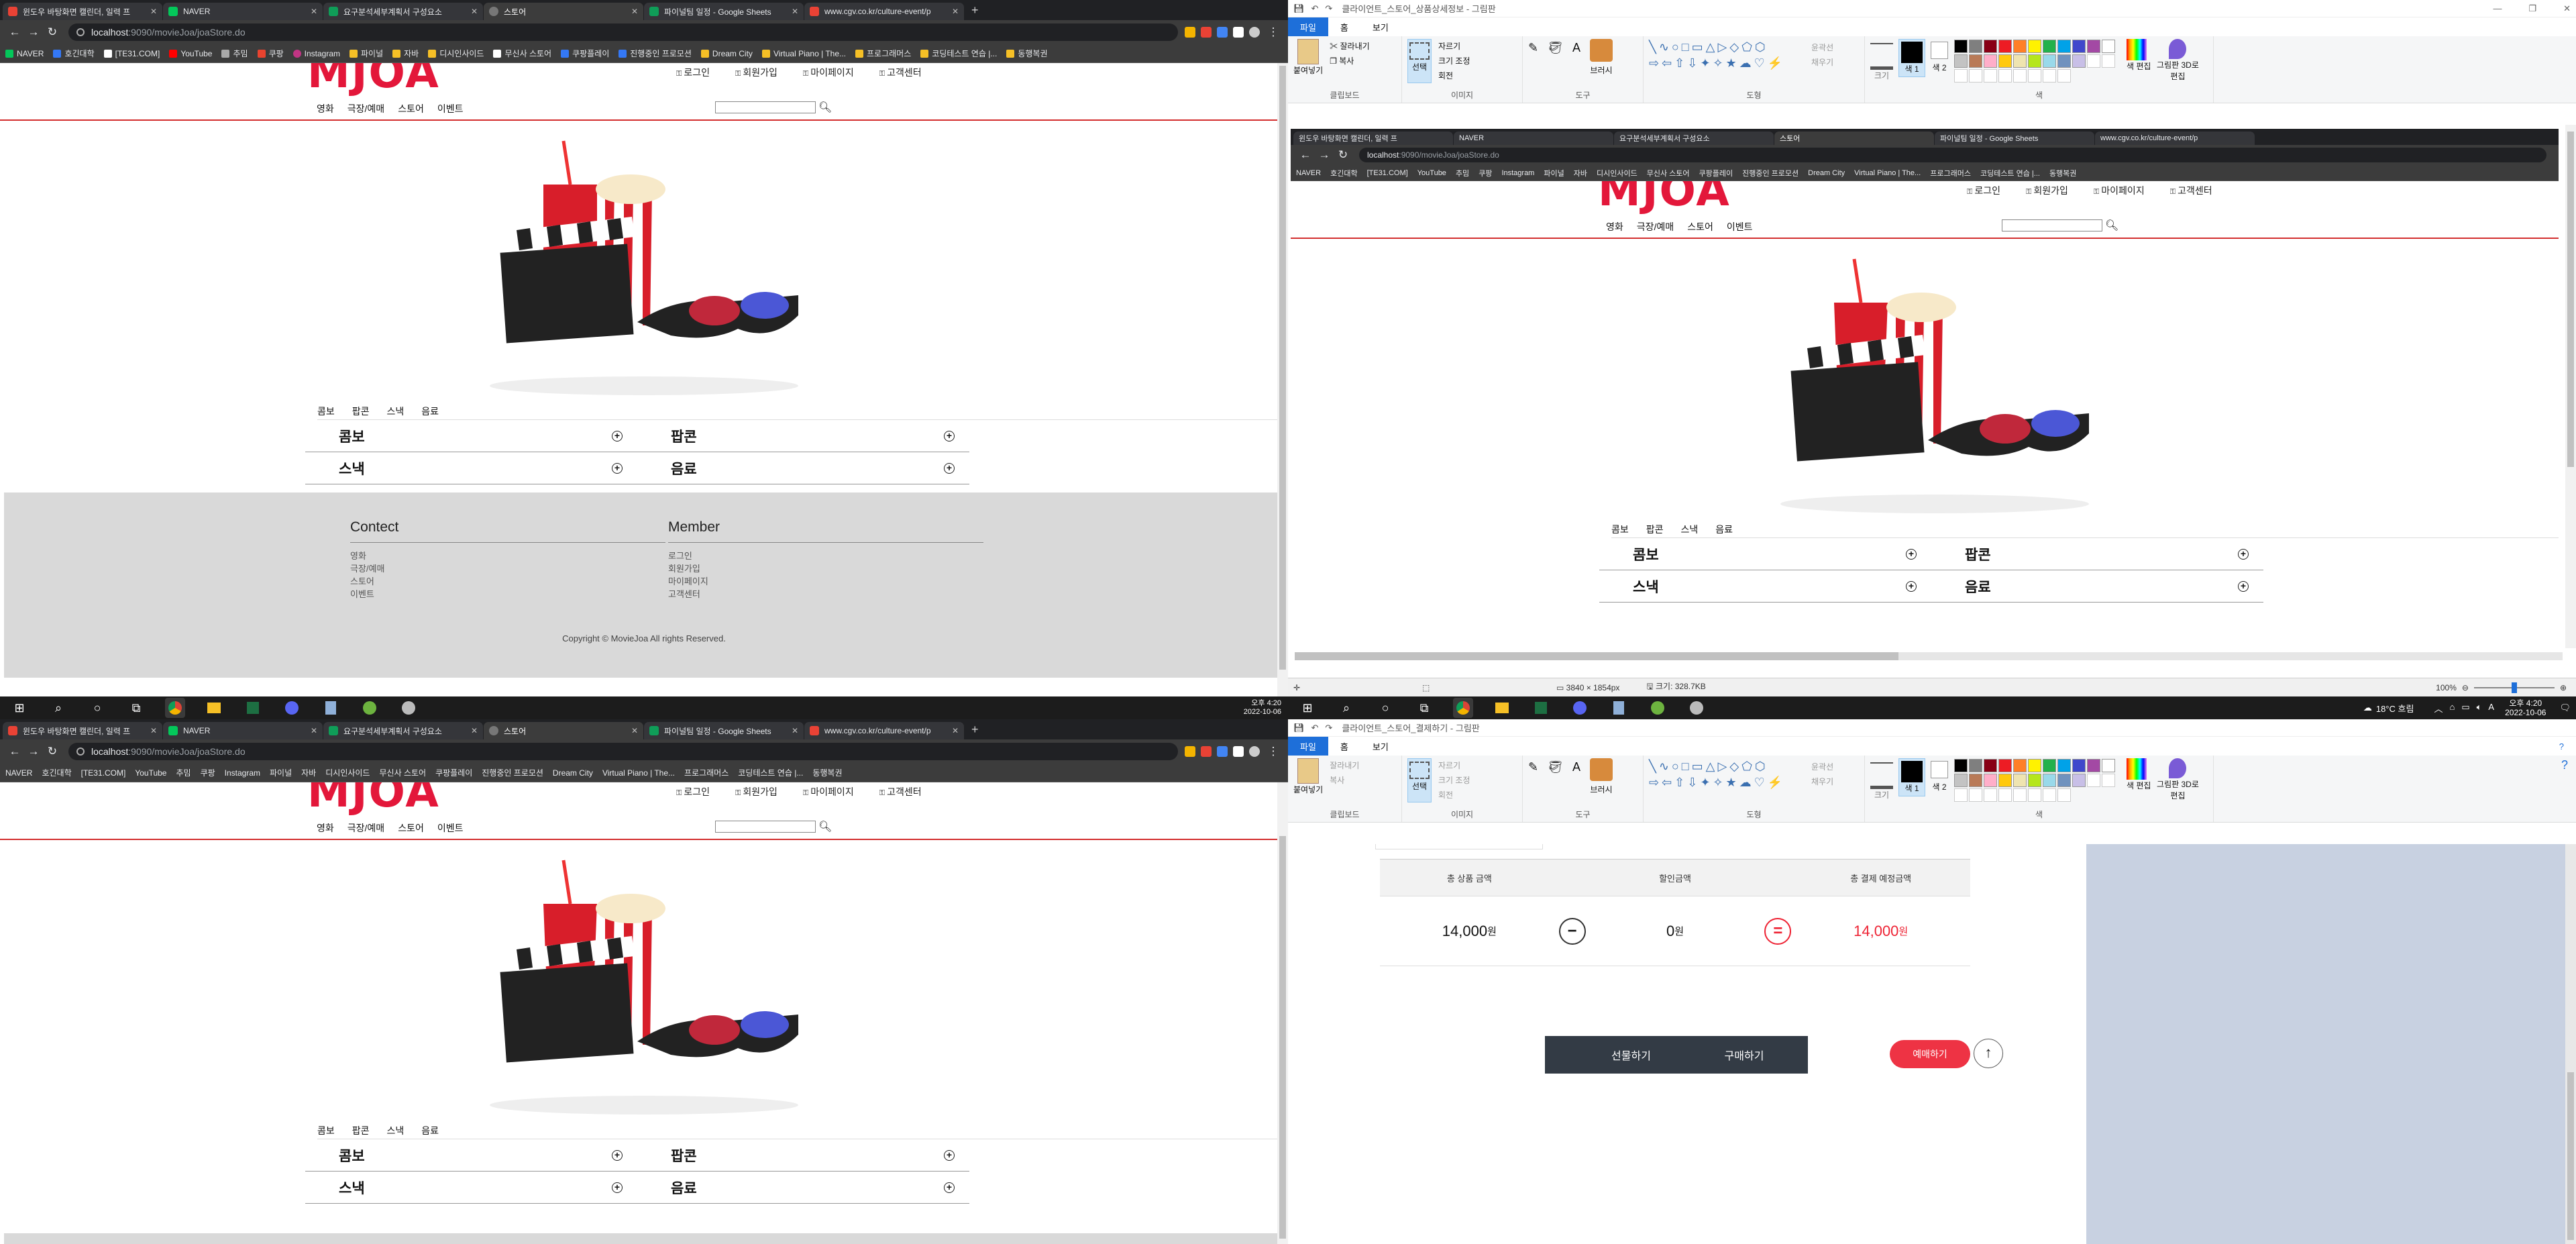 This screenshot has width=2576, height=1244. Describe the element at coordinates (1744, 1055) in the screenshot. I see `buy-button: 구매하기` at that location.